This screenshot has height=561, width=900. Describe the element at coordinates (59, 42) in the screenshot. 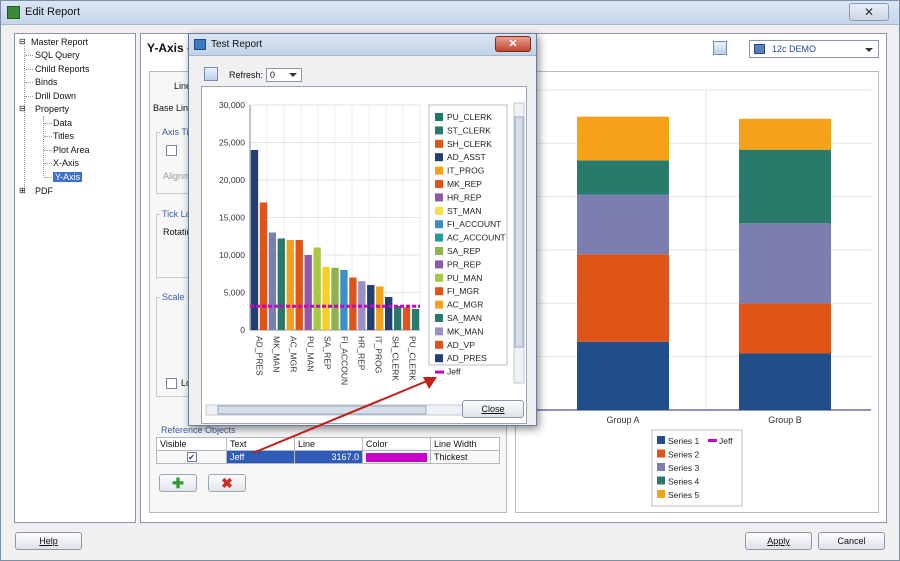

I see `tree-item-master-report: Master Report` at that location.